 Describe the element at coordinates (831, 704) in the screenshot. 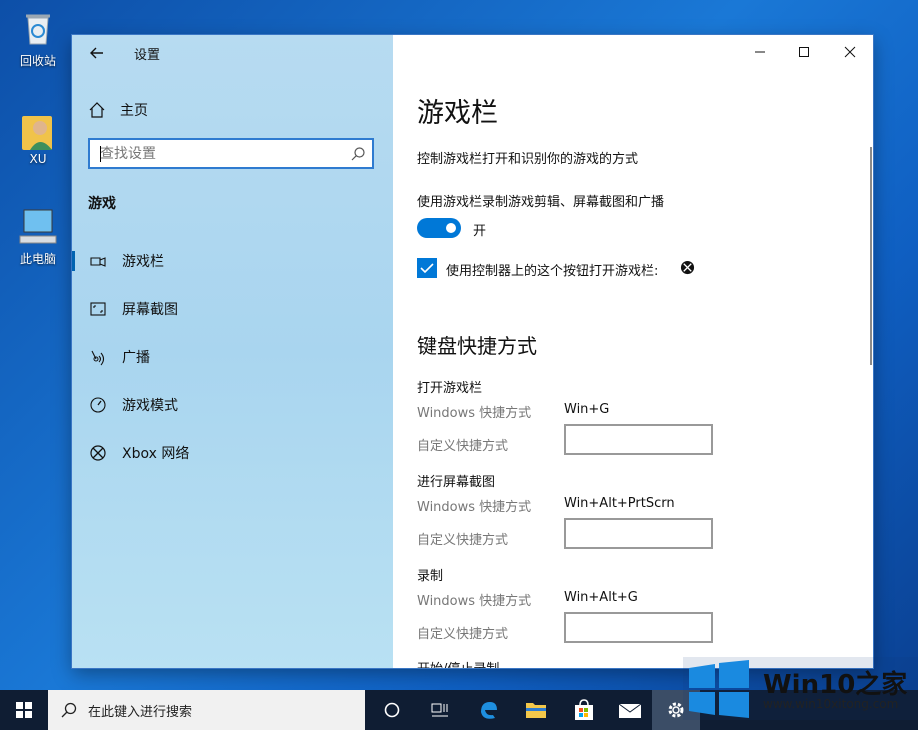

I see `watermark-url: www.win10xitong.com` at that location.